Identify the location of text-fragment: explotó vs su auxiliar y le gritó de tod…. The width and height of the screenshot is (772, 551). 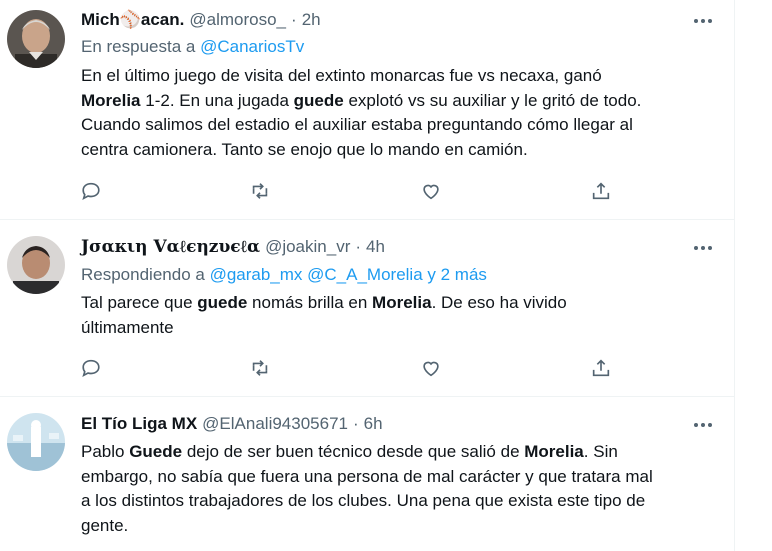
(492, 100).